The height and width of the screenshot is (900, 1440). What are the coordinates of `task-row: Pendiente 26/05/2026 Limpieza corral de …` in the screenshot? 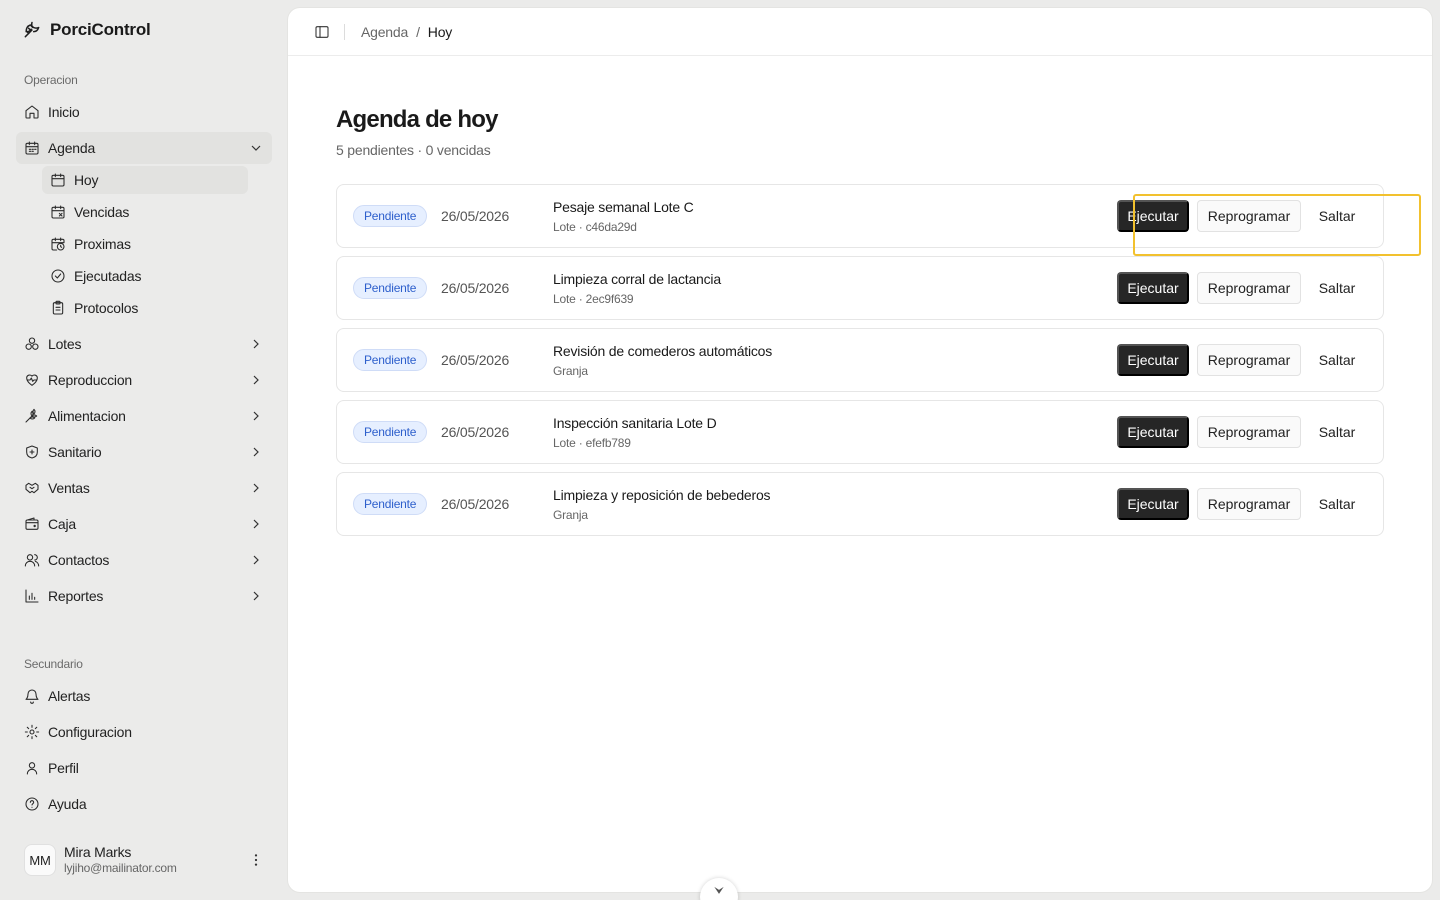 It's located at (860, 288).